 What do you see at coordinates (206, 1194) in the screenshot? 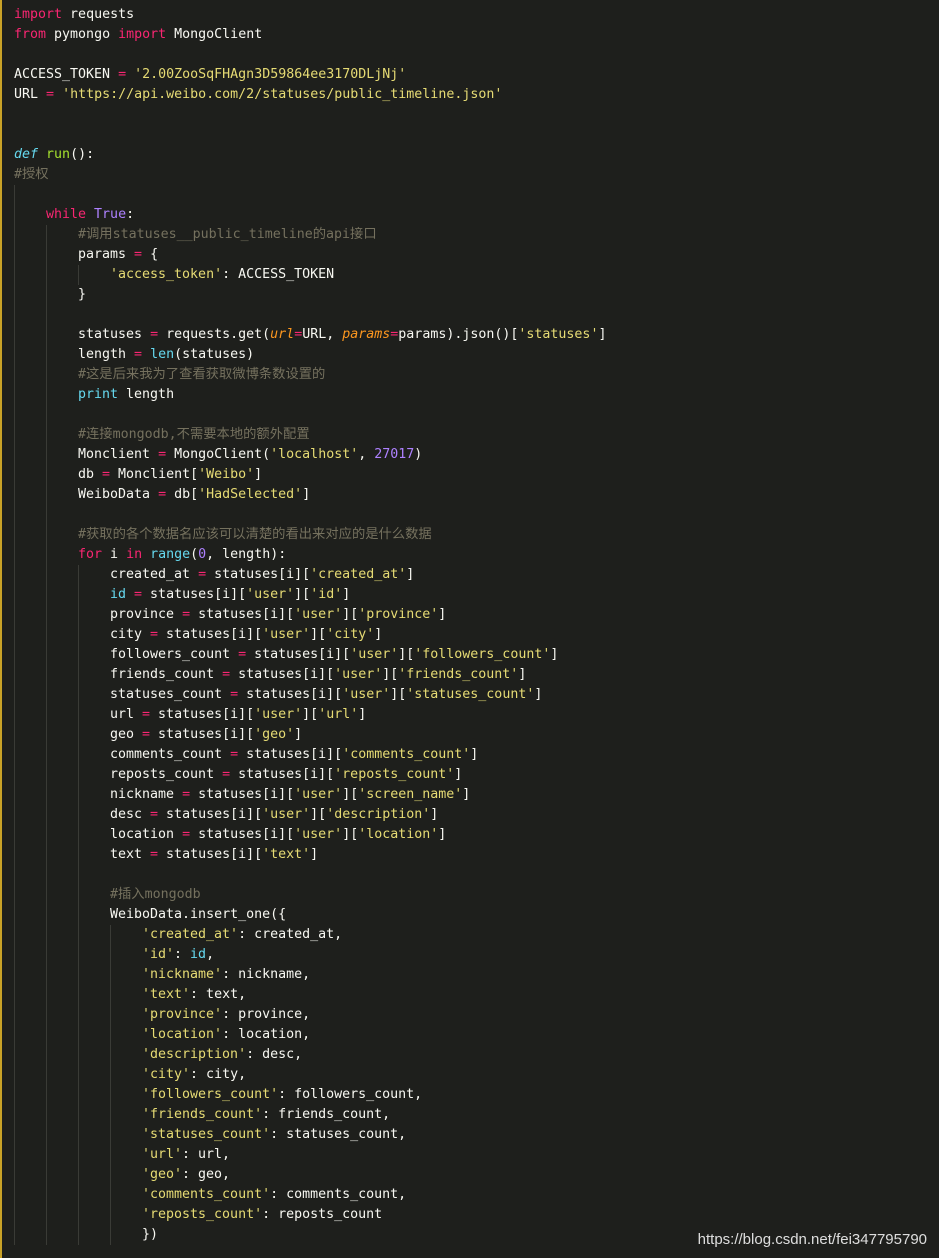
I see `code-token: 'comments_count'` at bounding box center [206, 1194].